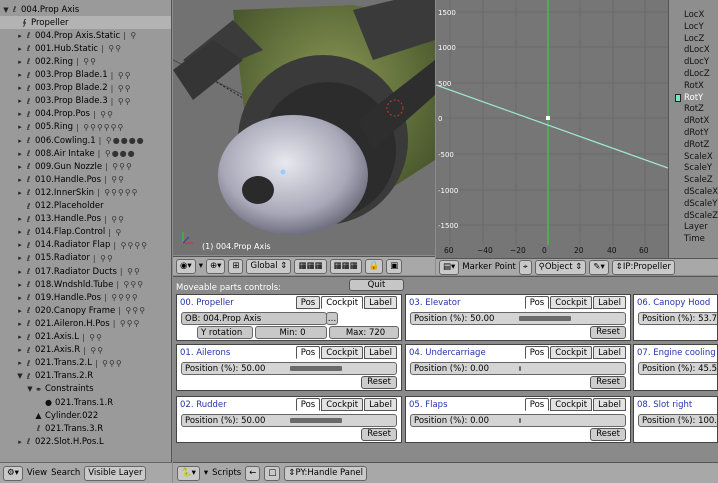 Image resolution: width=718 pixels, height=483 pixels. What do you see at coordinates (643, 267) in the screenshot?
I see `ipo-block-dropdown: ⇕ IP:Propeller` at bounding box center [643, 267].